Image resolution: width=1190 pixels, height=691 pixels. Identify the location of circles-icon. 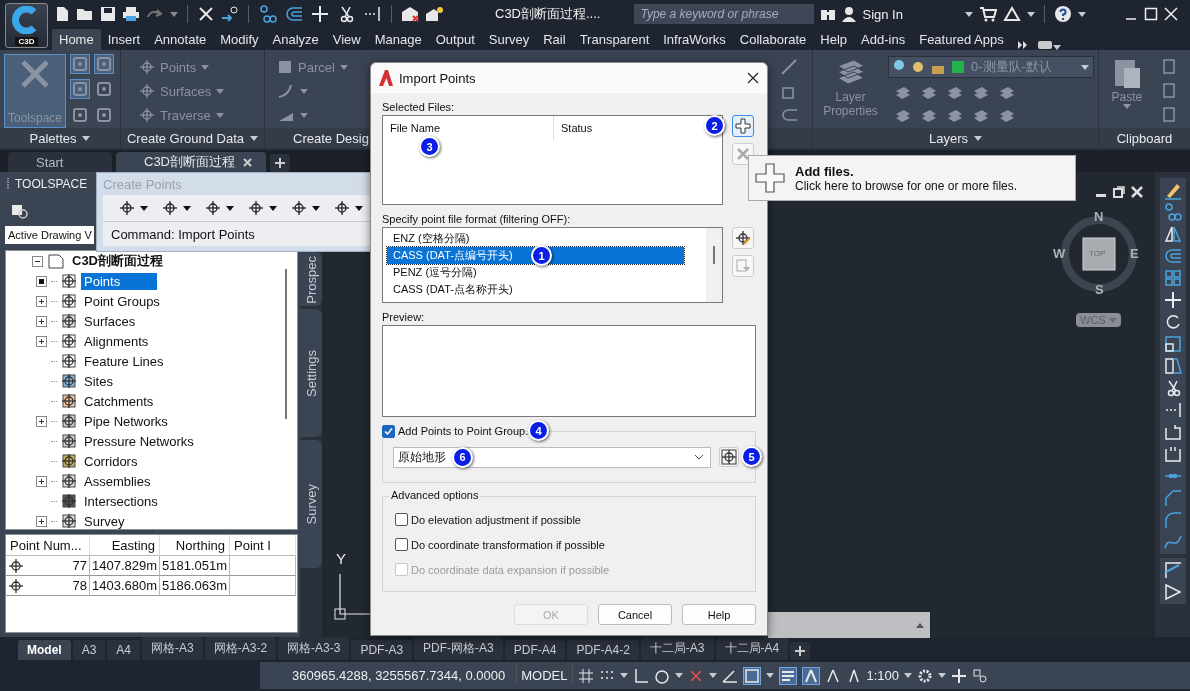
(268, 14).